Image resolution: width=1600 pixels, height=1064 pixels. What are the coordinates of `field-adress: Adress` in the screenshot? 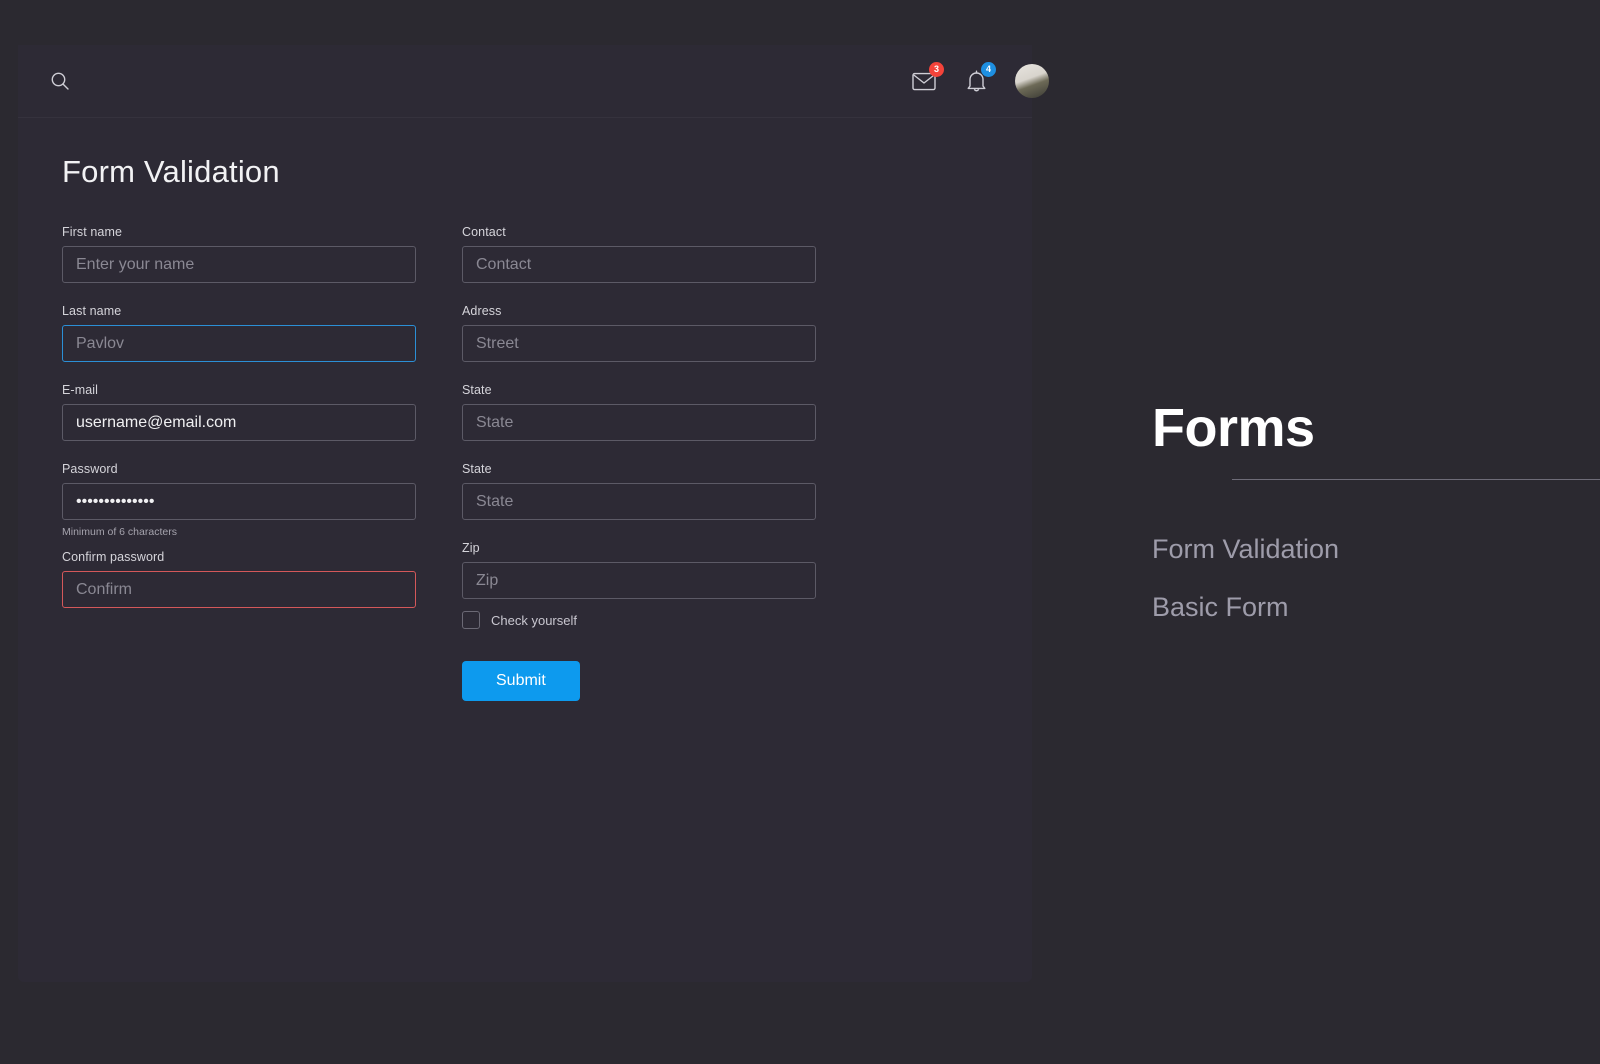 It's located at (639, 333).